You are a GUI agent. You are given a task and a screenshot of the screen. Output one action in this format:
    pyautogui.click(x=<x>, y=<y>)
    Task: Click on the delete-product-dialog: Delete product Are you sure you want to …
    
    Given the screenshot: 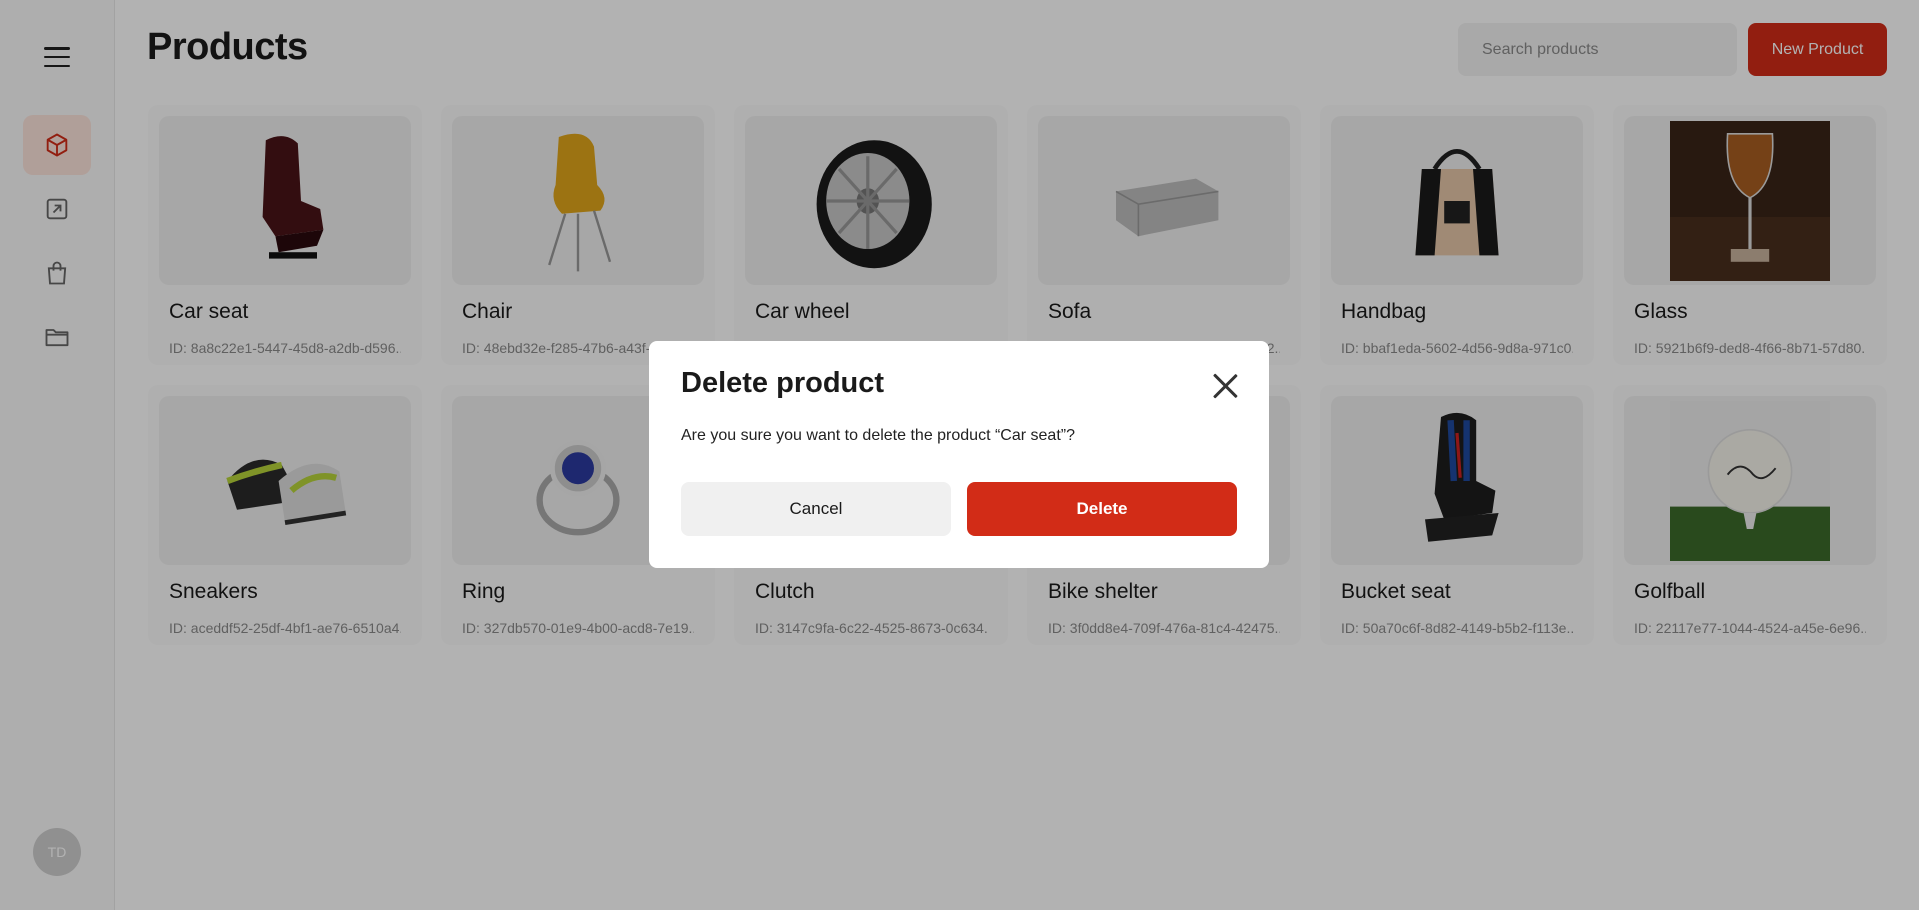 What is the action you would take?
    pyautogui.click(x=959, y=454)
    